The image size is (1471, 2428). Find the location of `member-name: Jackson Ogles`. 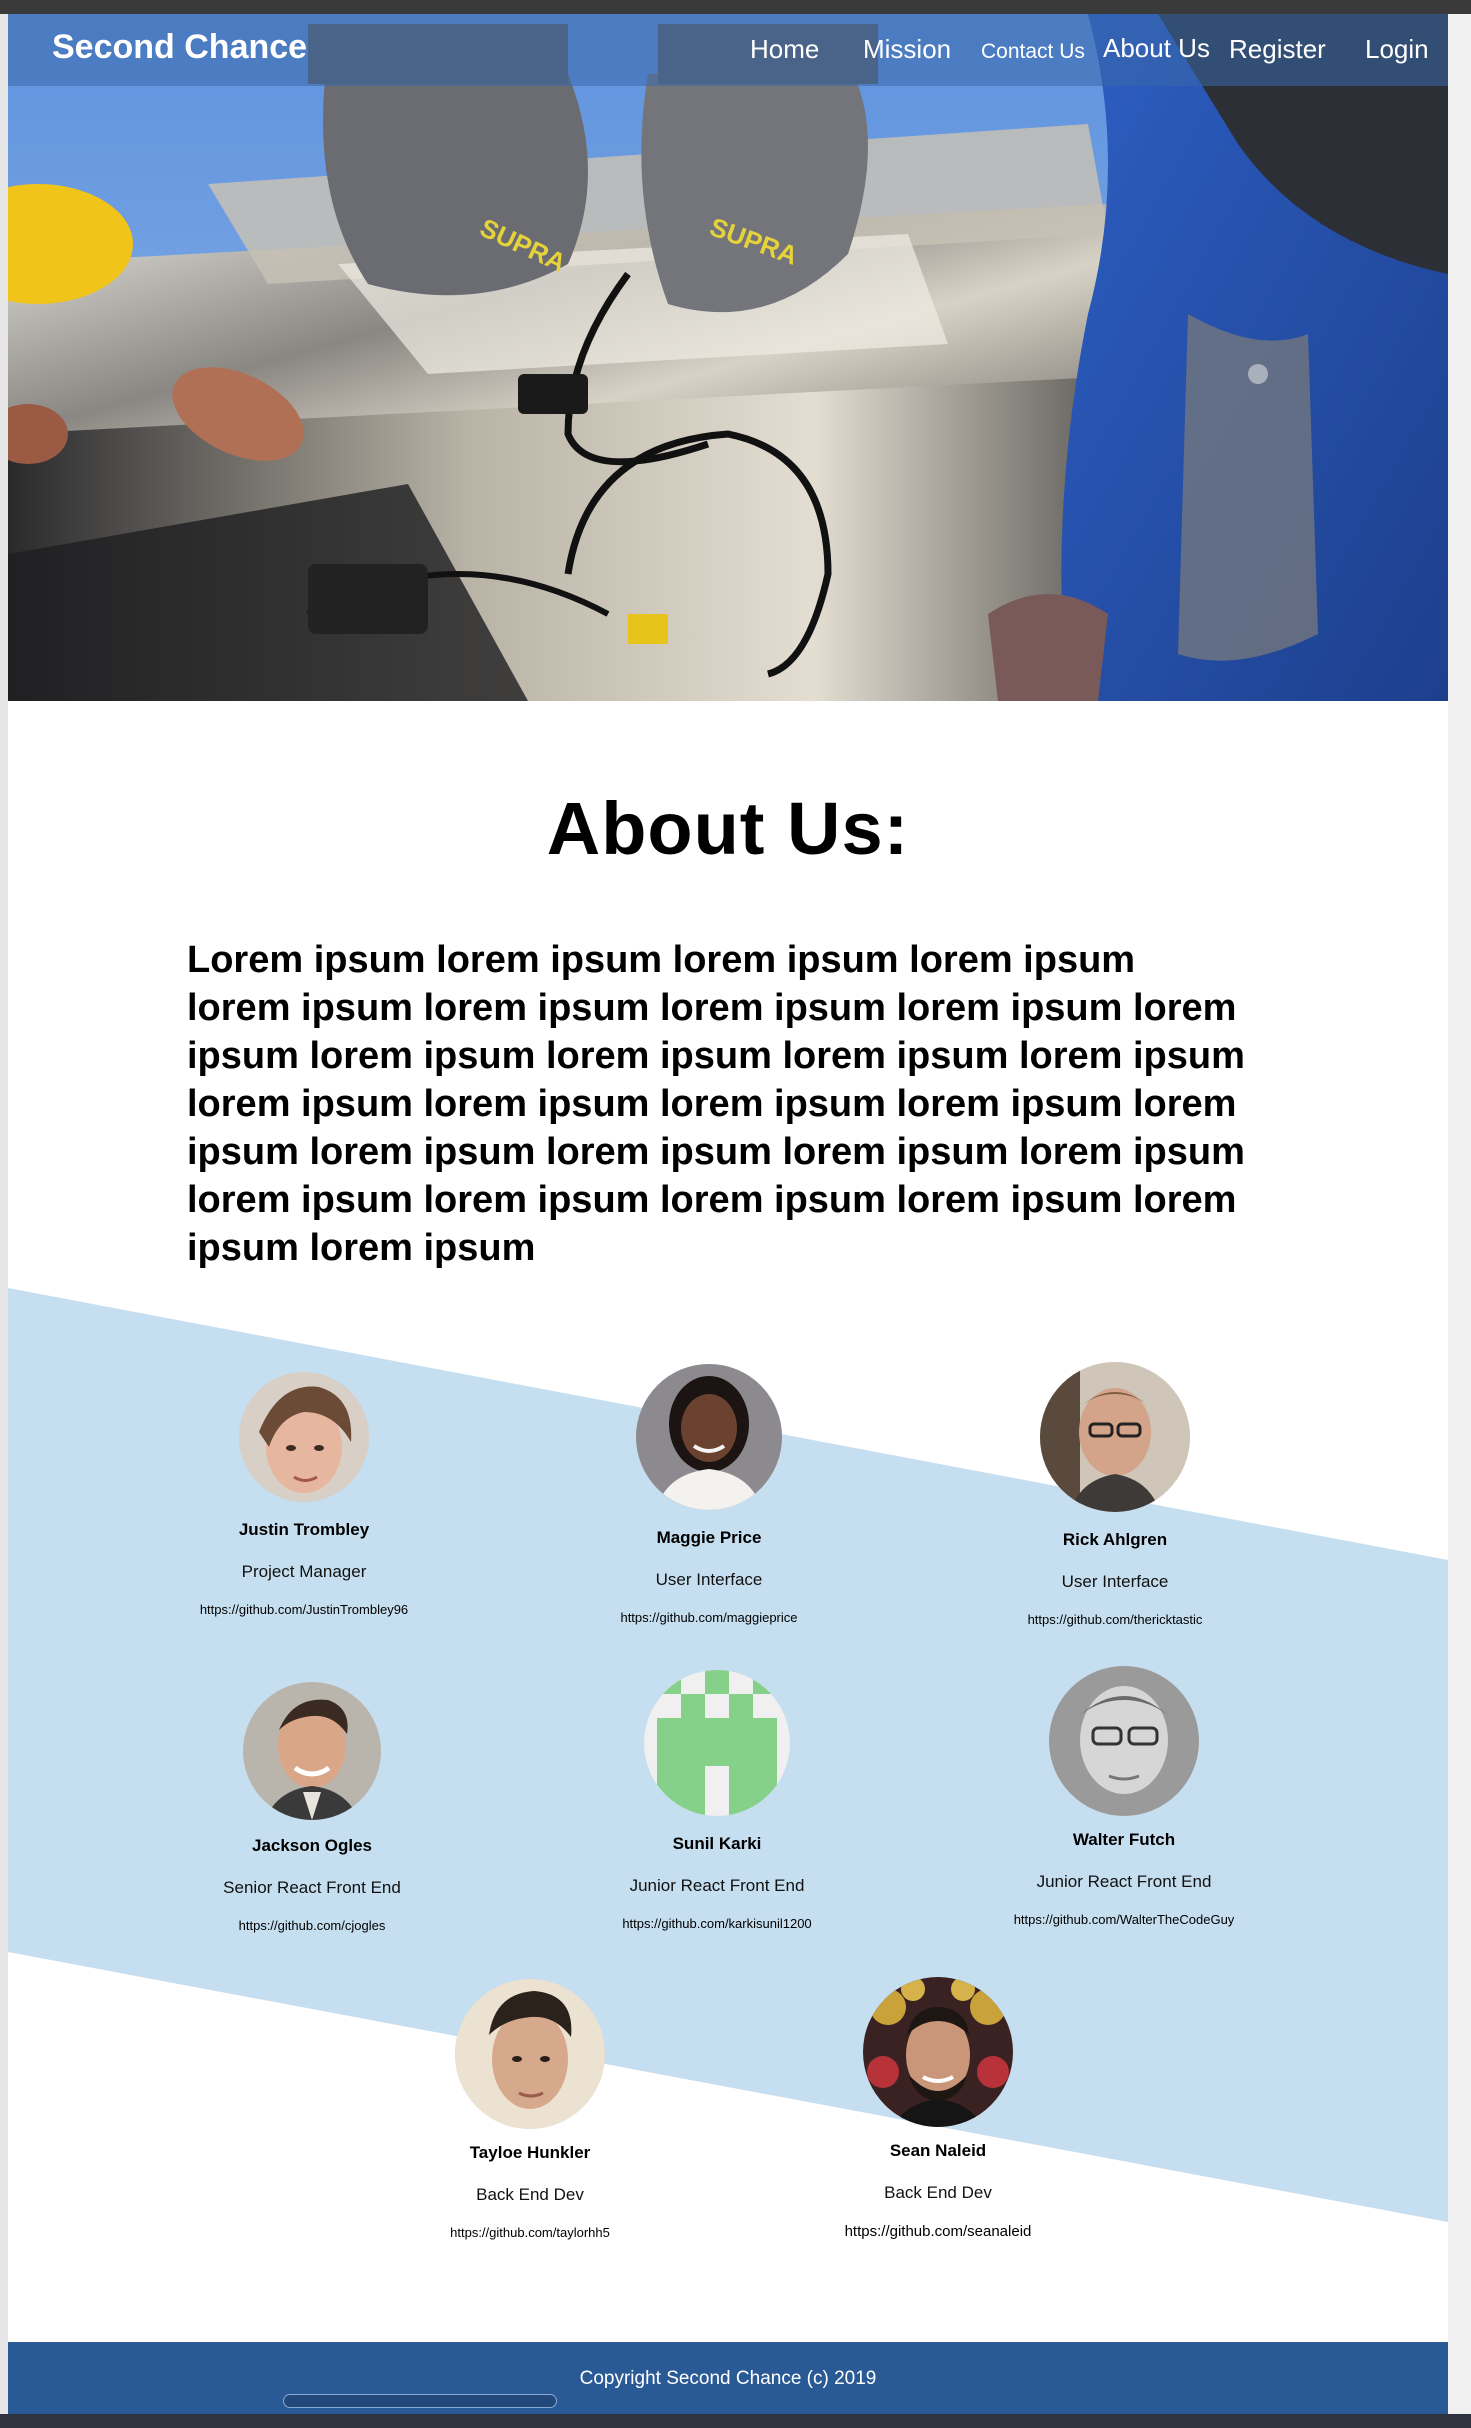

member-name: Jackson Ogles is located at coordinates (311, 1845).